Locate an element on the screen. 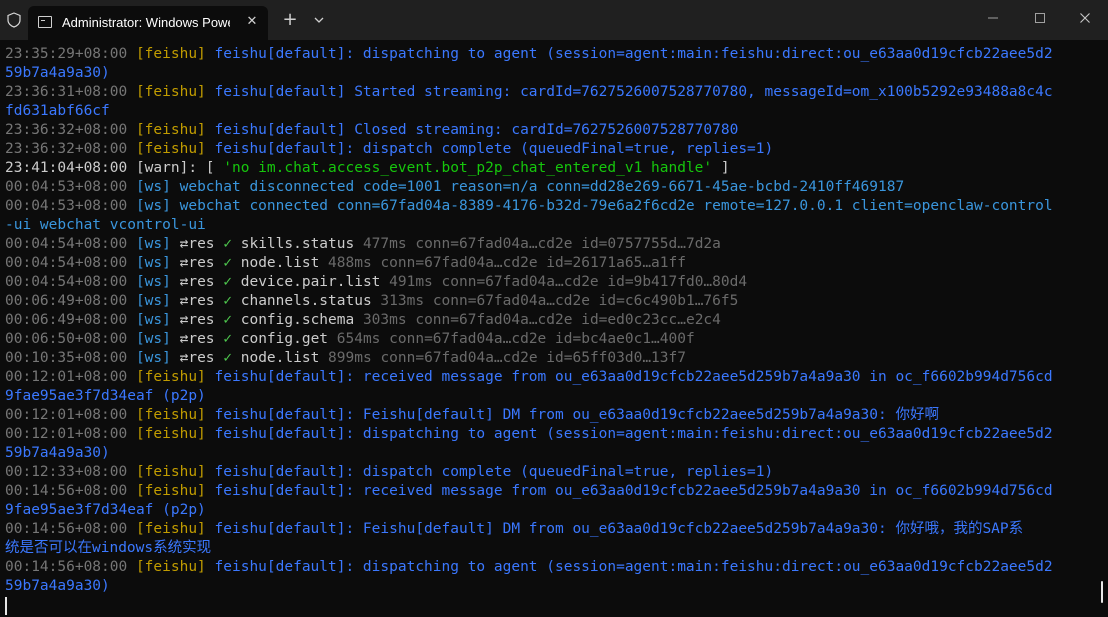 This screenshot has width=1108, height=617. terminal-segment: 23:41:04+08:00 is located at coordinates (70, 168).